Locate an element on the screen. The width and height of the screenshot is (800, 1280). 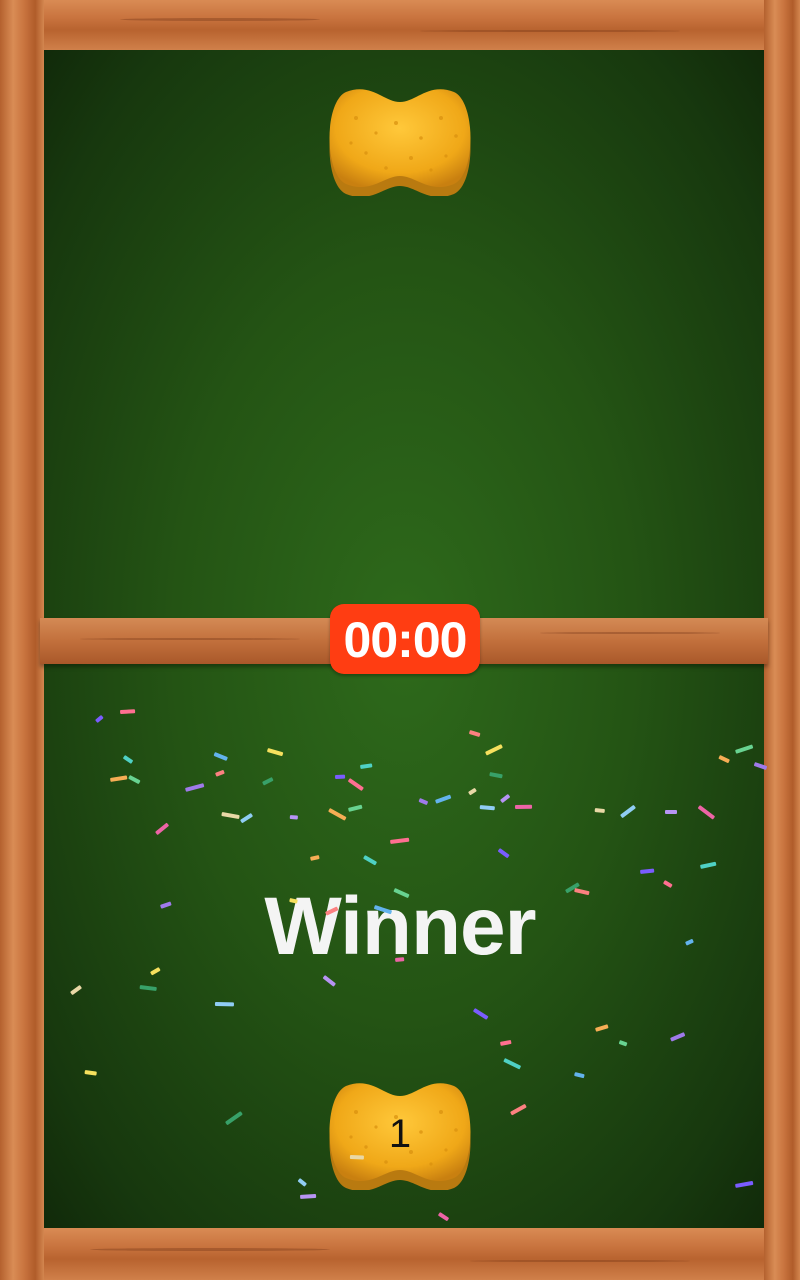
timer-display: 00:00 is located at coordinates (405, 639).